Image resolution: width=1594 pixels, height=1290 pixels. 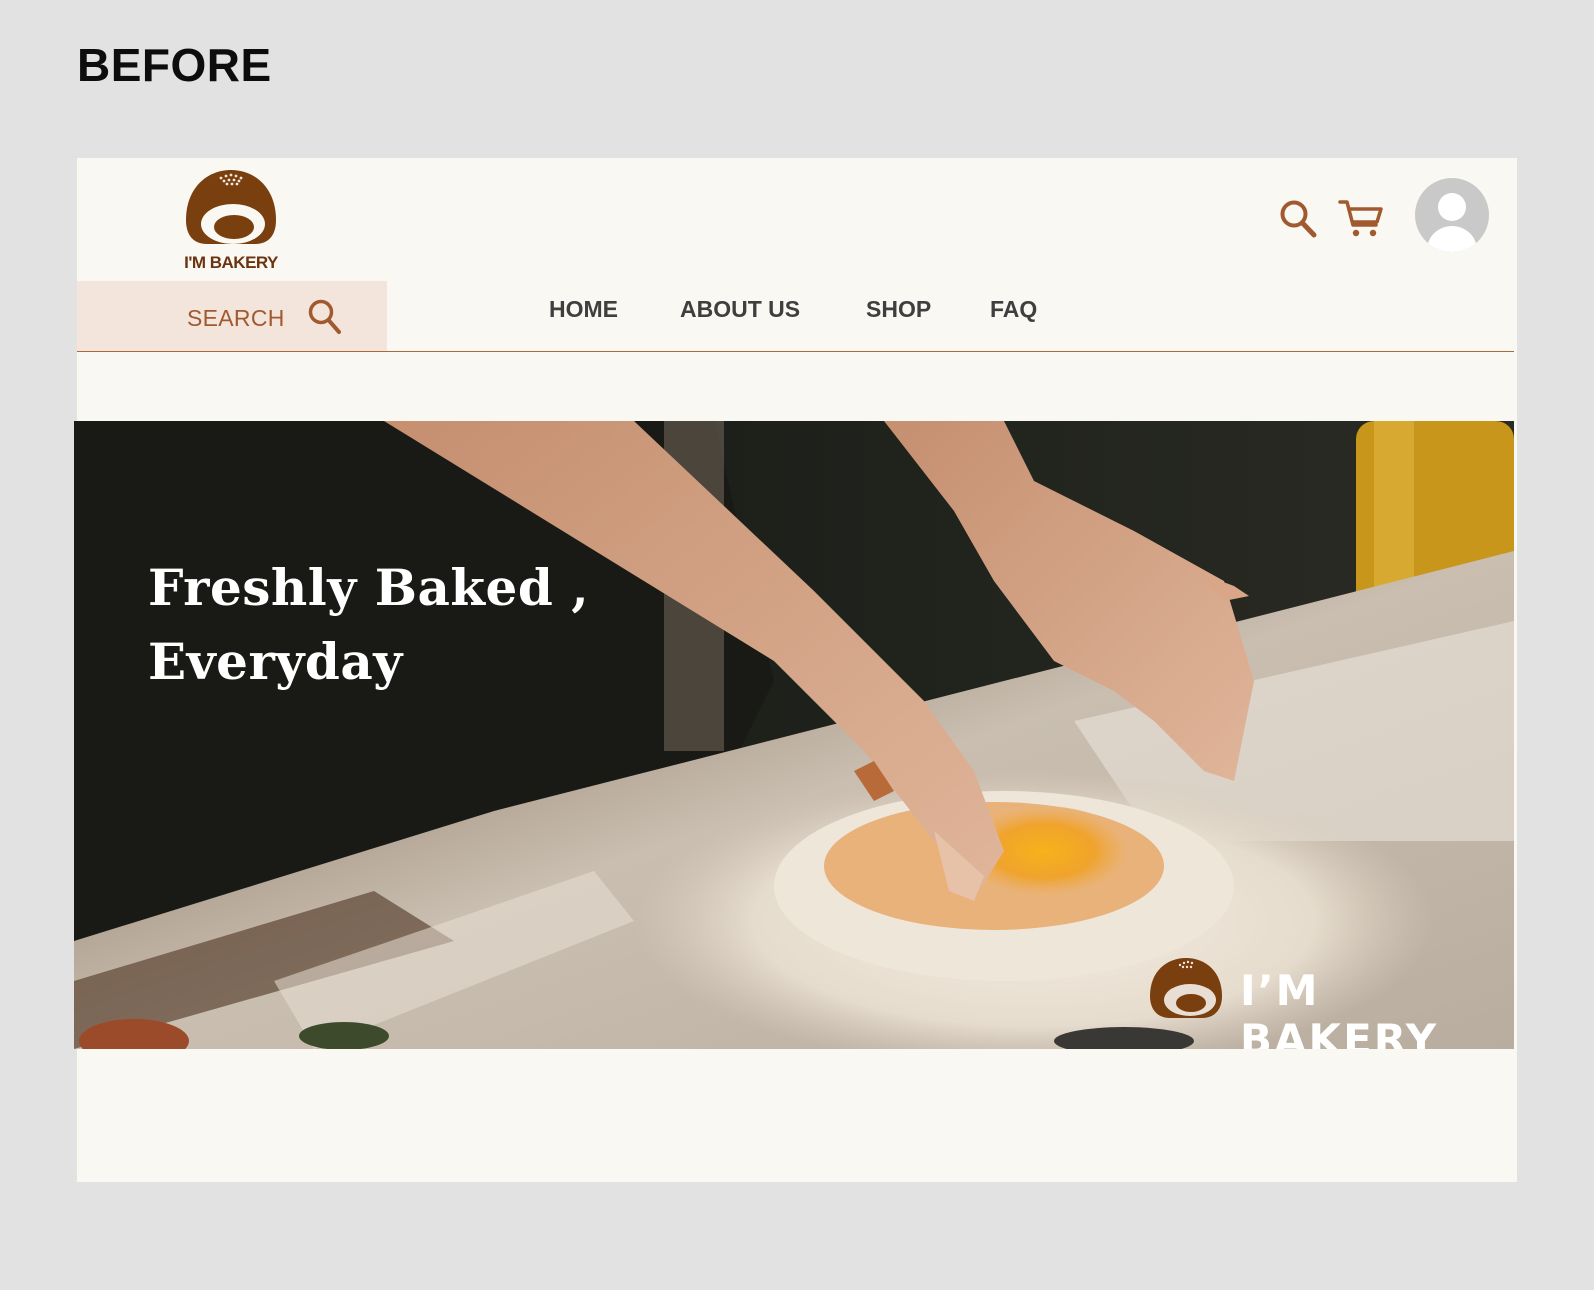 I want to click on nav-item-shop: SHOP, so click(x=898, y=309).